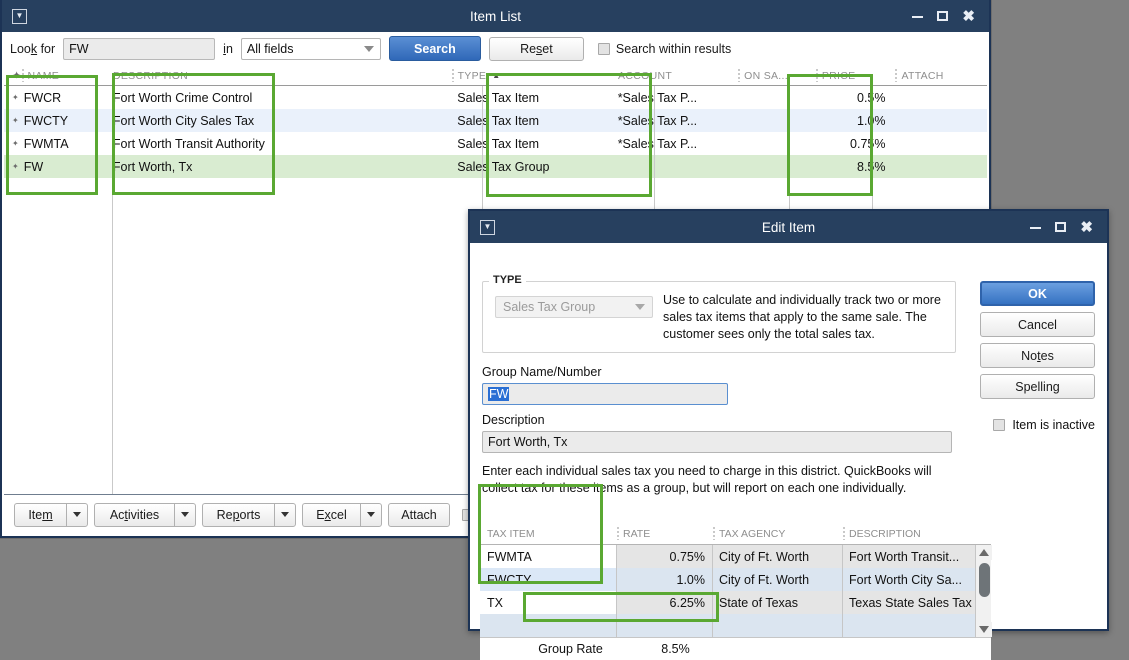  Describe the element at coordinates (139, 49) in the screenshot. I see `look-for-input` at that location.